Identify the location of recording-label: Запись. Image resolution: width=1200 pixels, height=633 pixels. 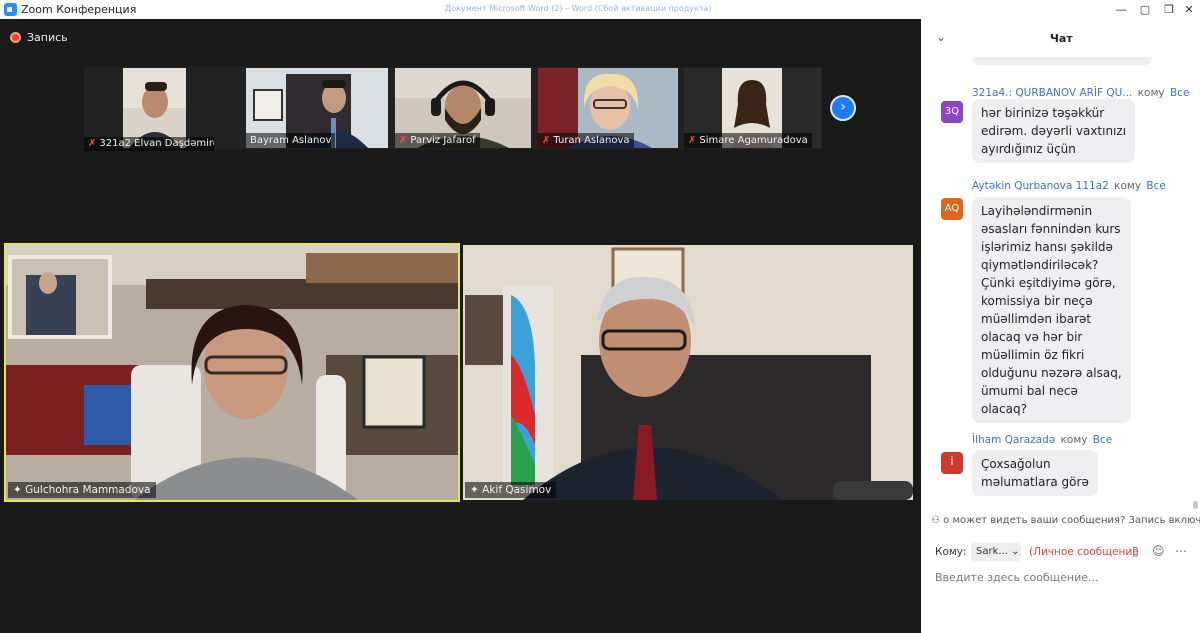
(47, 37).